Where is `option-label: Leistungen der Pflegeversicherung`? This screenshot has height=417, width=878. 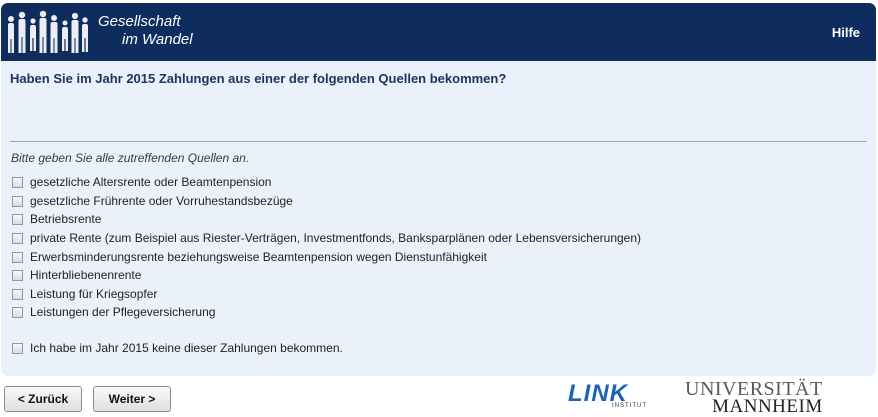 option-label: Leistungen der Pflegeversicherung is located at coordinates (123, 312).